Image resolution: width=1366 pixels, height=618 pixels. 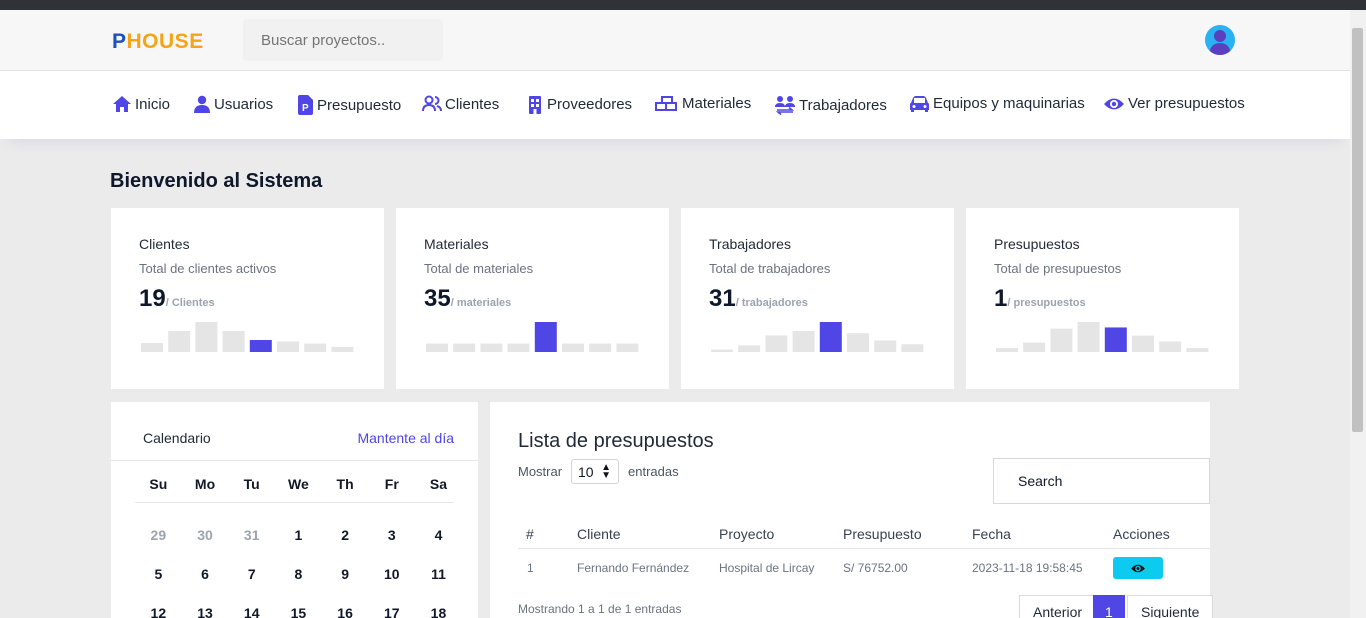 What do you see at coordinates (586, 472) in the screenshot?
I see `page-size-value: 10` at bounding box center [586, 472].